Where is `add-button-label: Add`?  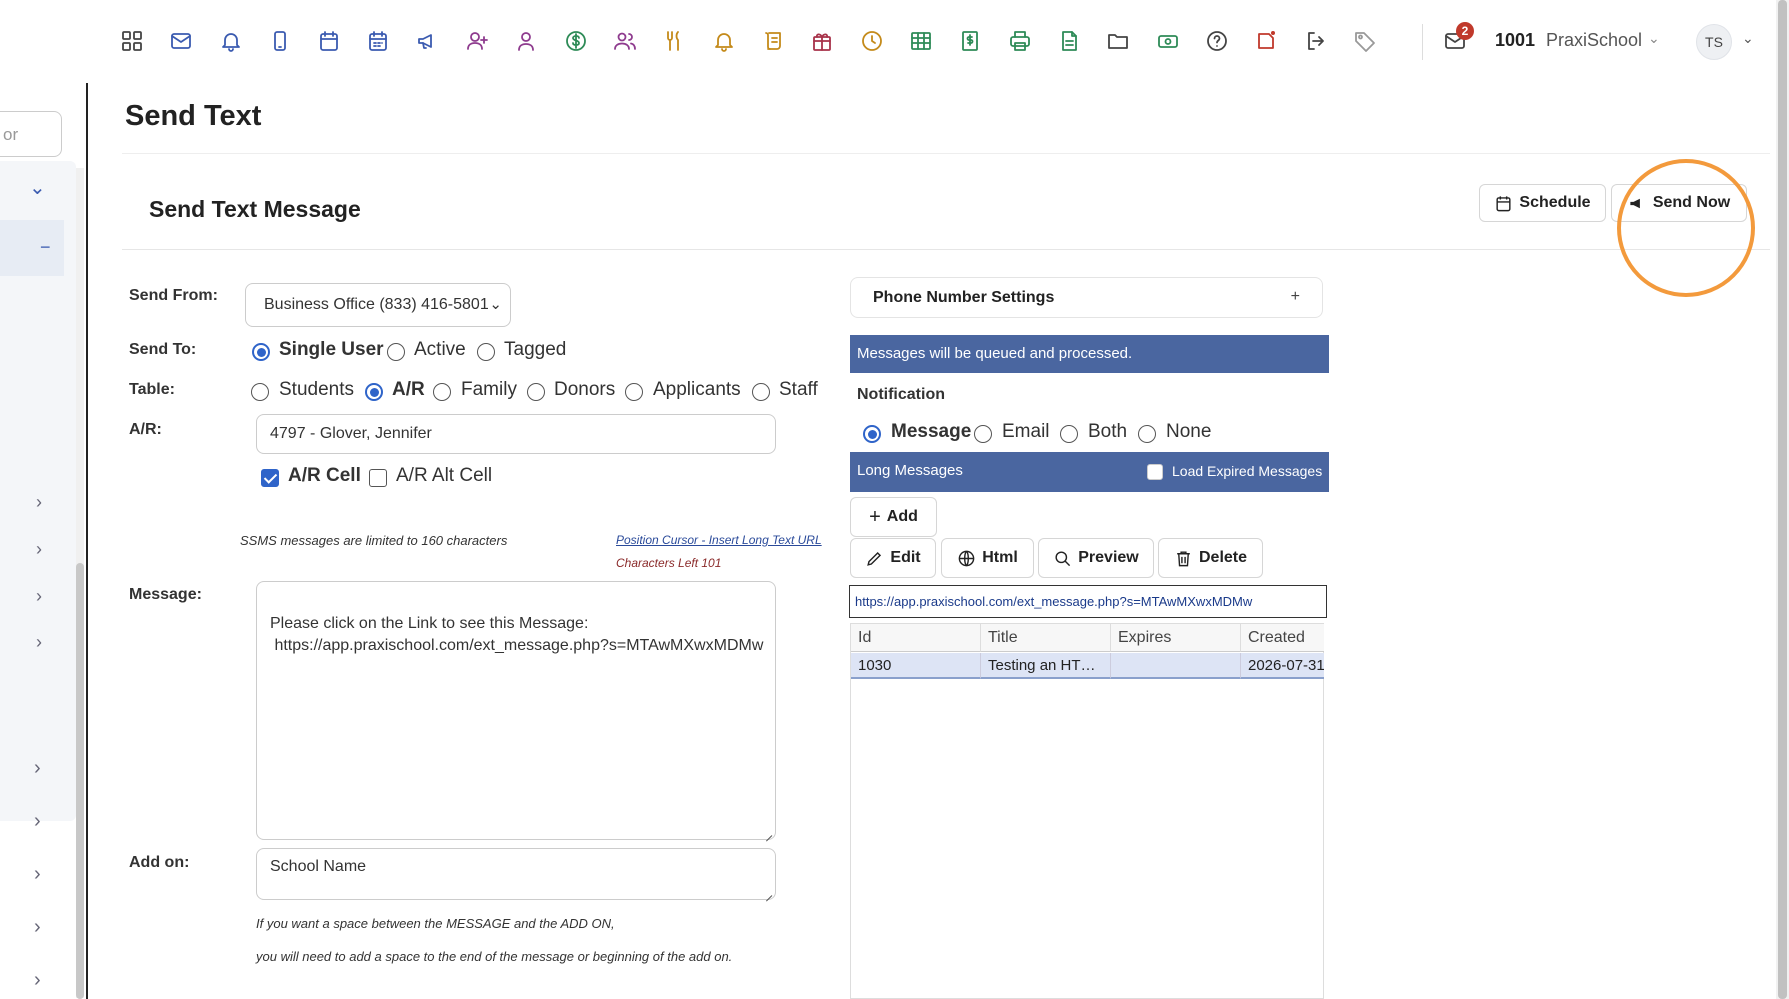
add-button-label: Add is located at coordinates (902, 516).